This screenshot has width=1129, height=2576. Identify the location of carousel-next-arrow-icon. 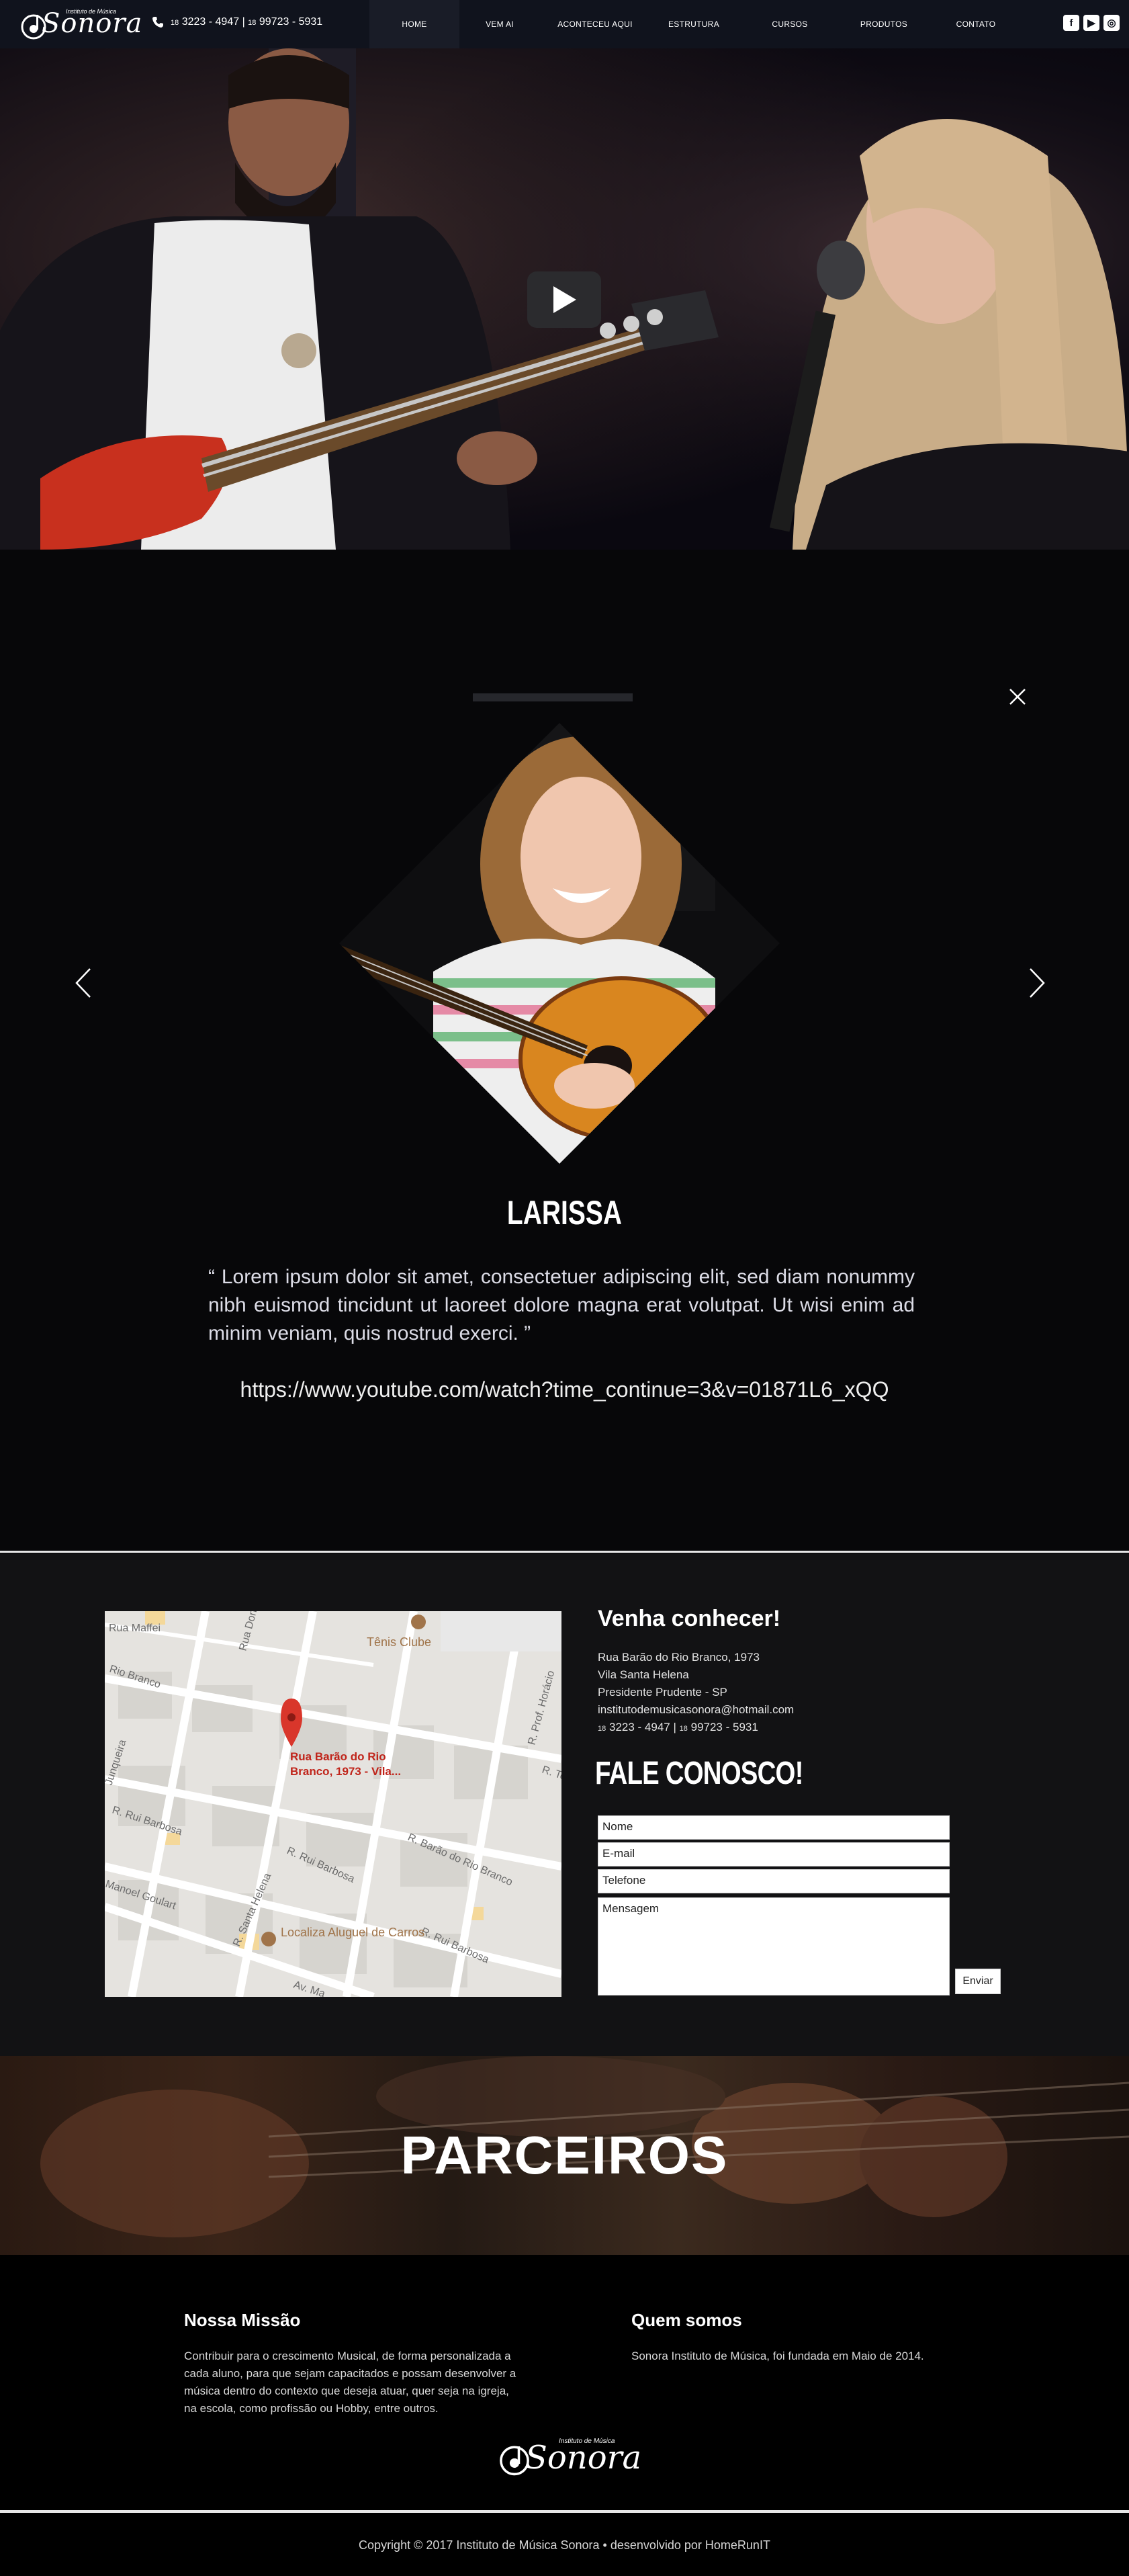
(1037, 983).